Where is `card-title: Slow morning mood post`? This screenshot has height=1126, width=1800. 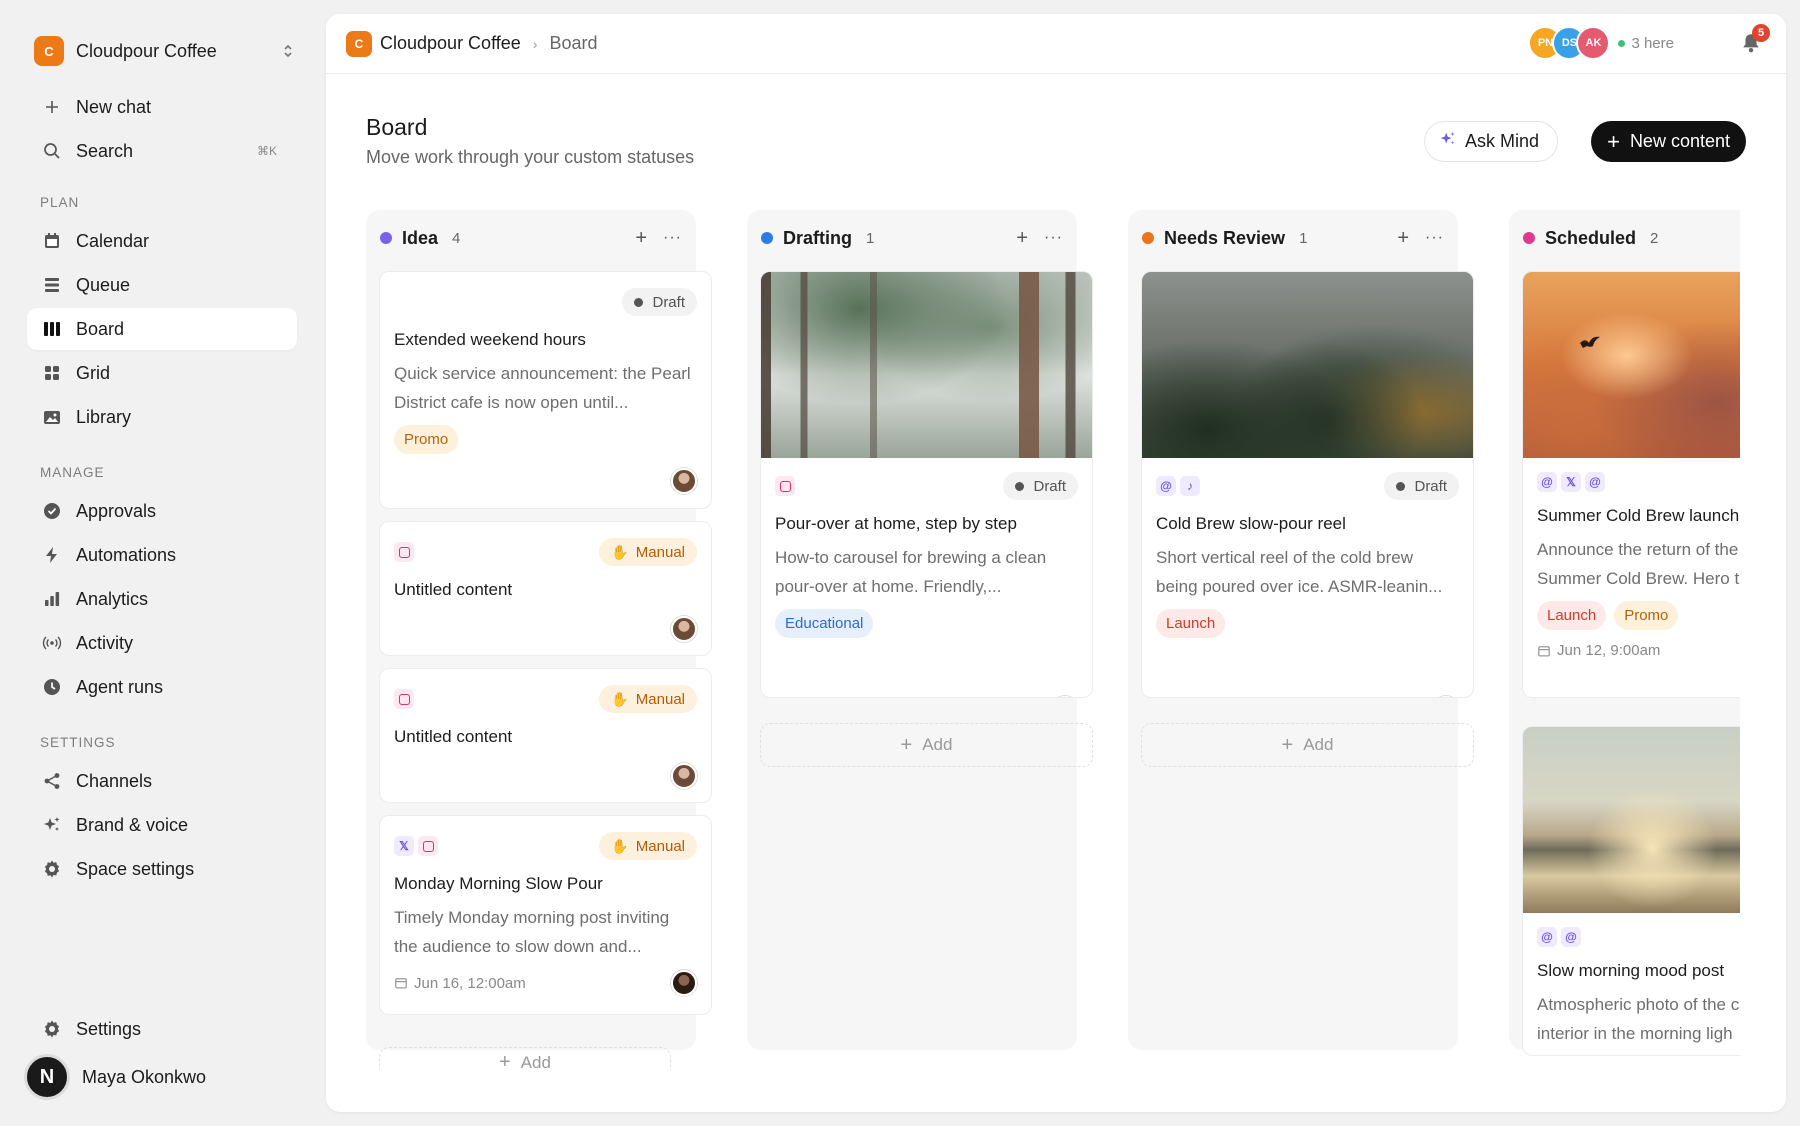
card-title: Slow morning mood post is located at coordinates (1631, 970).